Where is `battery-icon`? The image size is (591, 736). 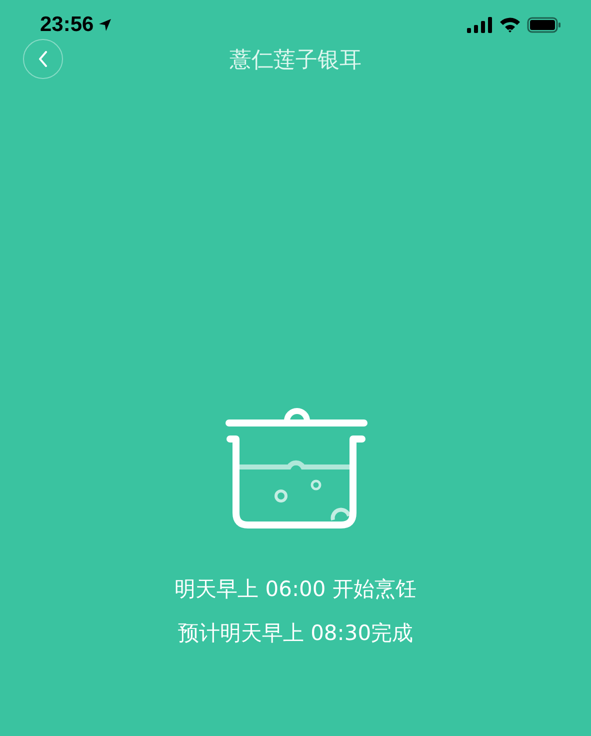
battery-icon is located at coordinates (544, 25).